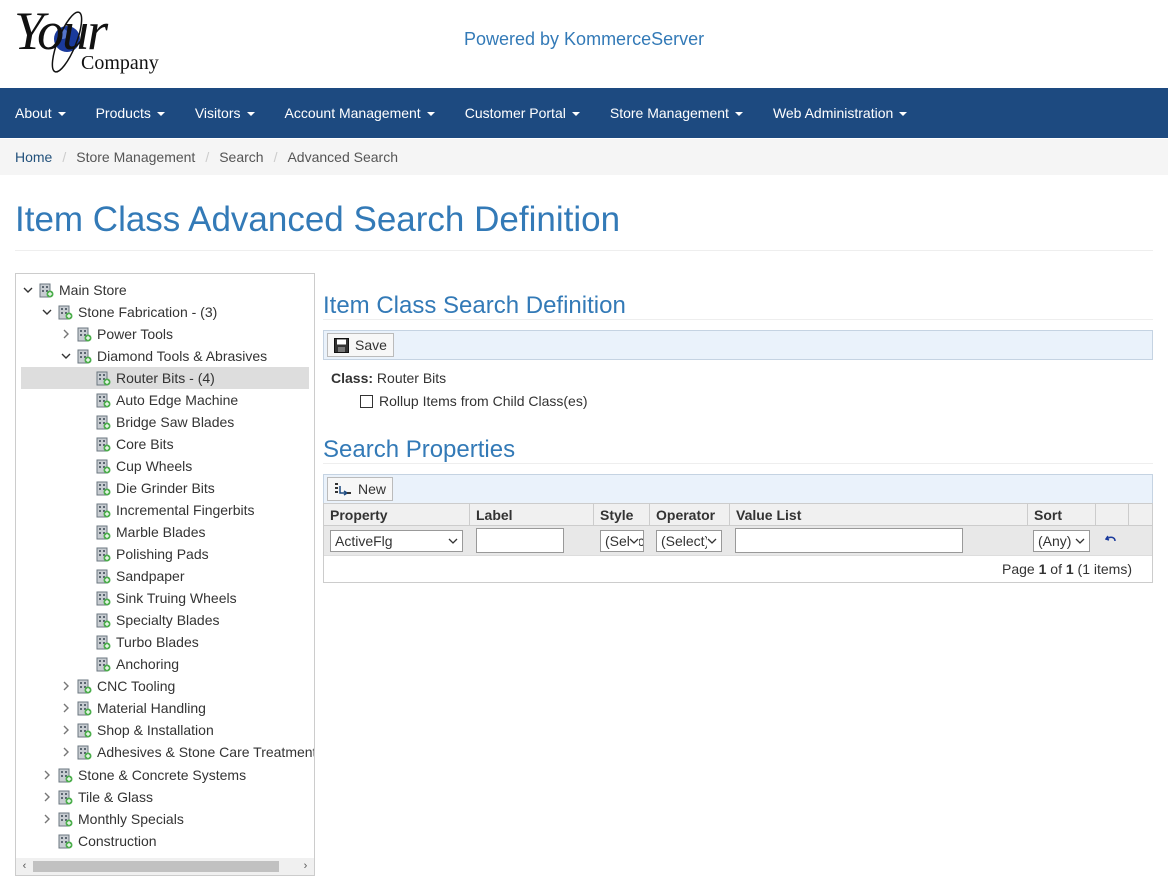 This screenshot has width=1168, height=887. Describe the element at coordinates (364, 541) in the screenshot. I see `property-select-value: ActiveFlg` at that location.